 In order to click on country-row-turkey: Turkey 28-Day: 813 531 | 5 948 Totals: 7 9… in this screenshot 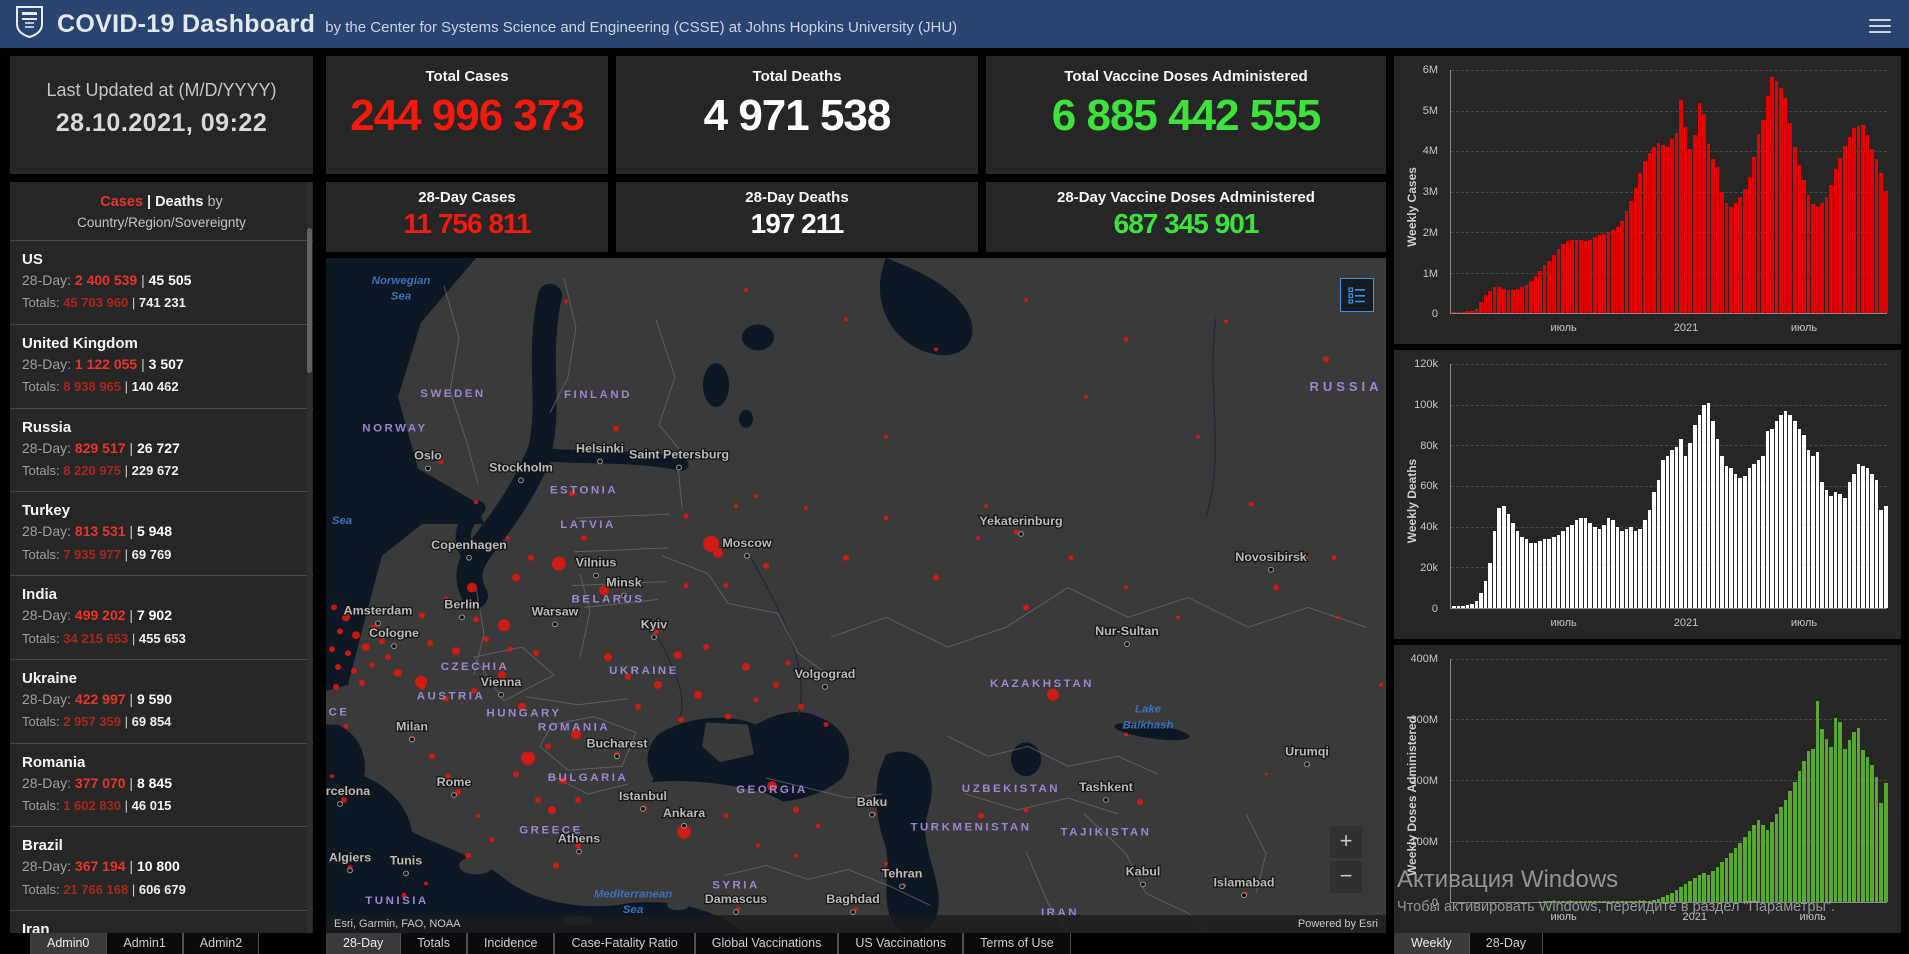, I will do `click(161, 533)`.